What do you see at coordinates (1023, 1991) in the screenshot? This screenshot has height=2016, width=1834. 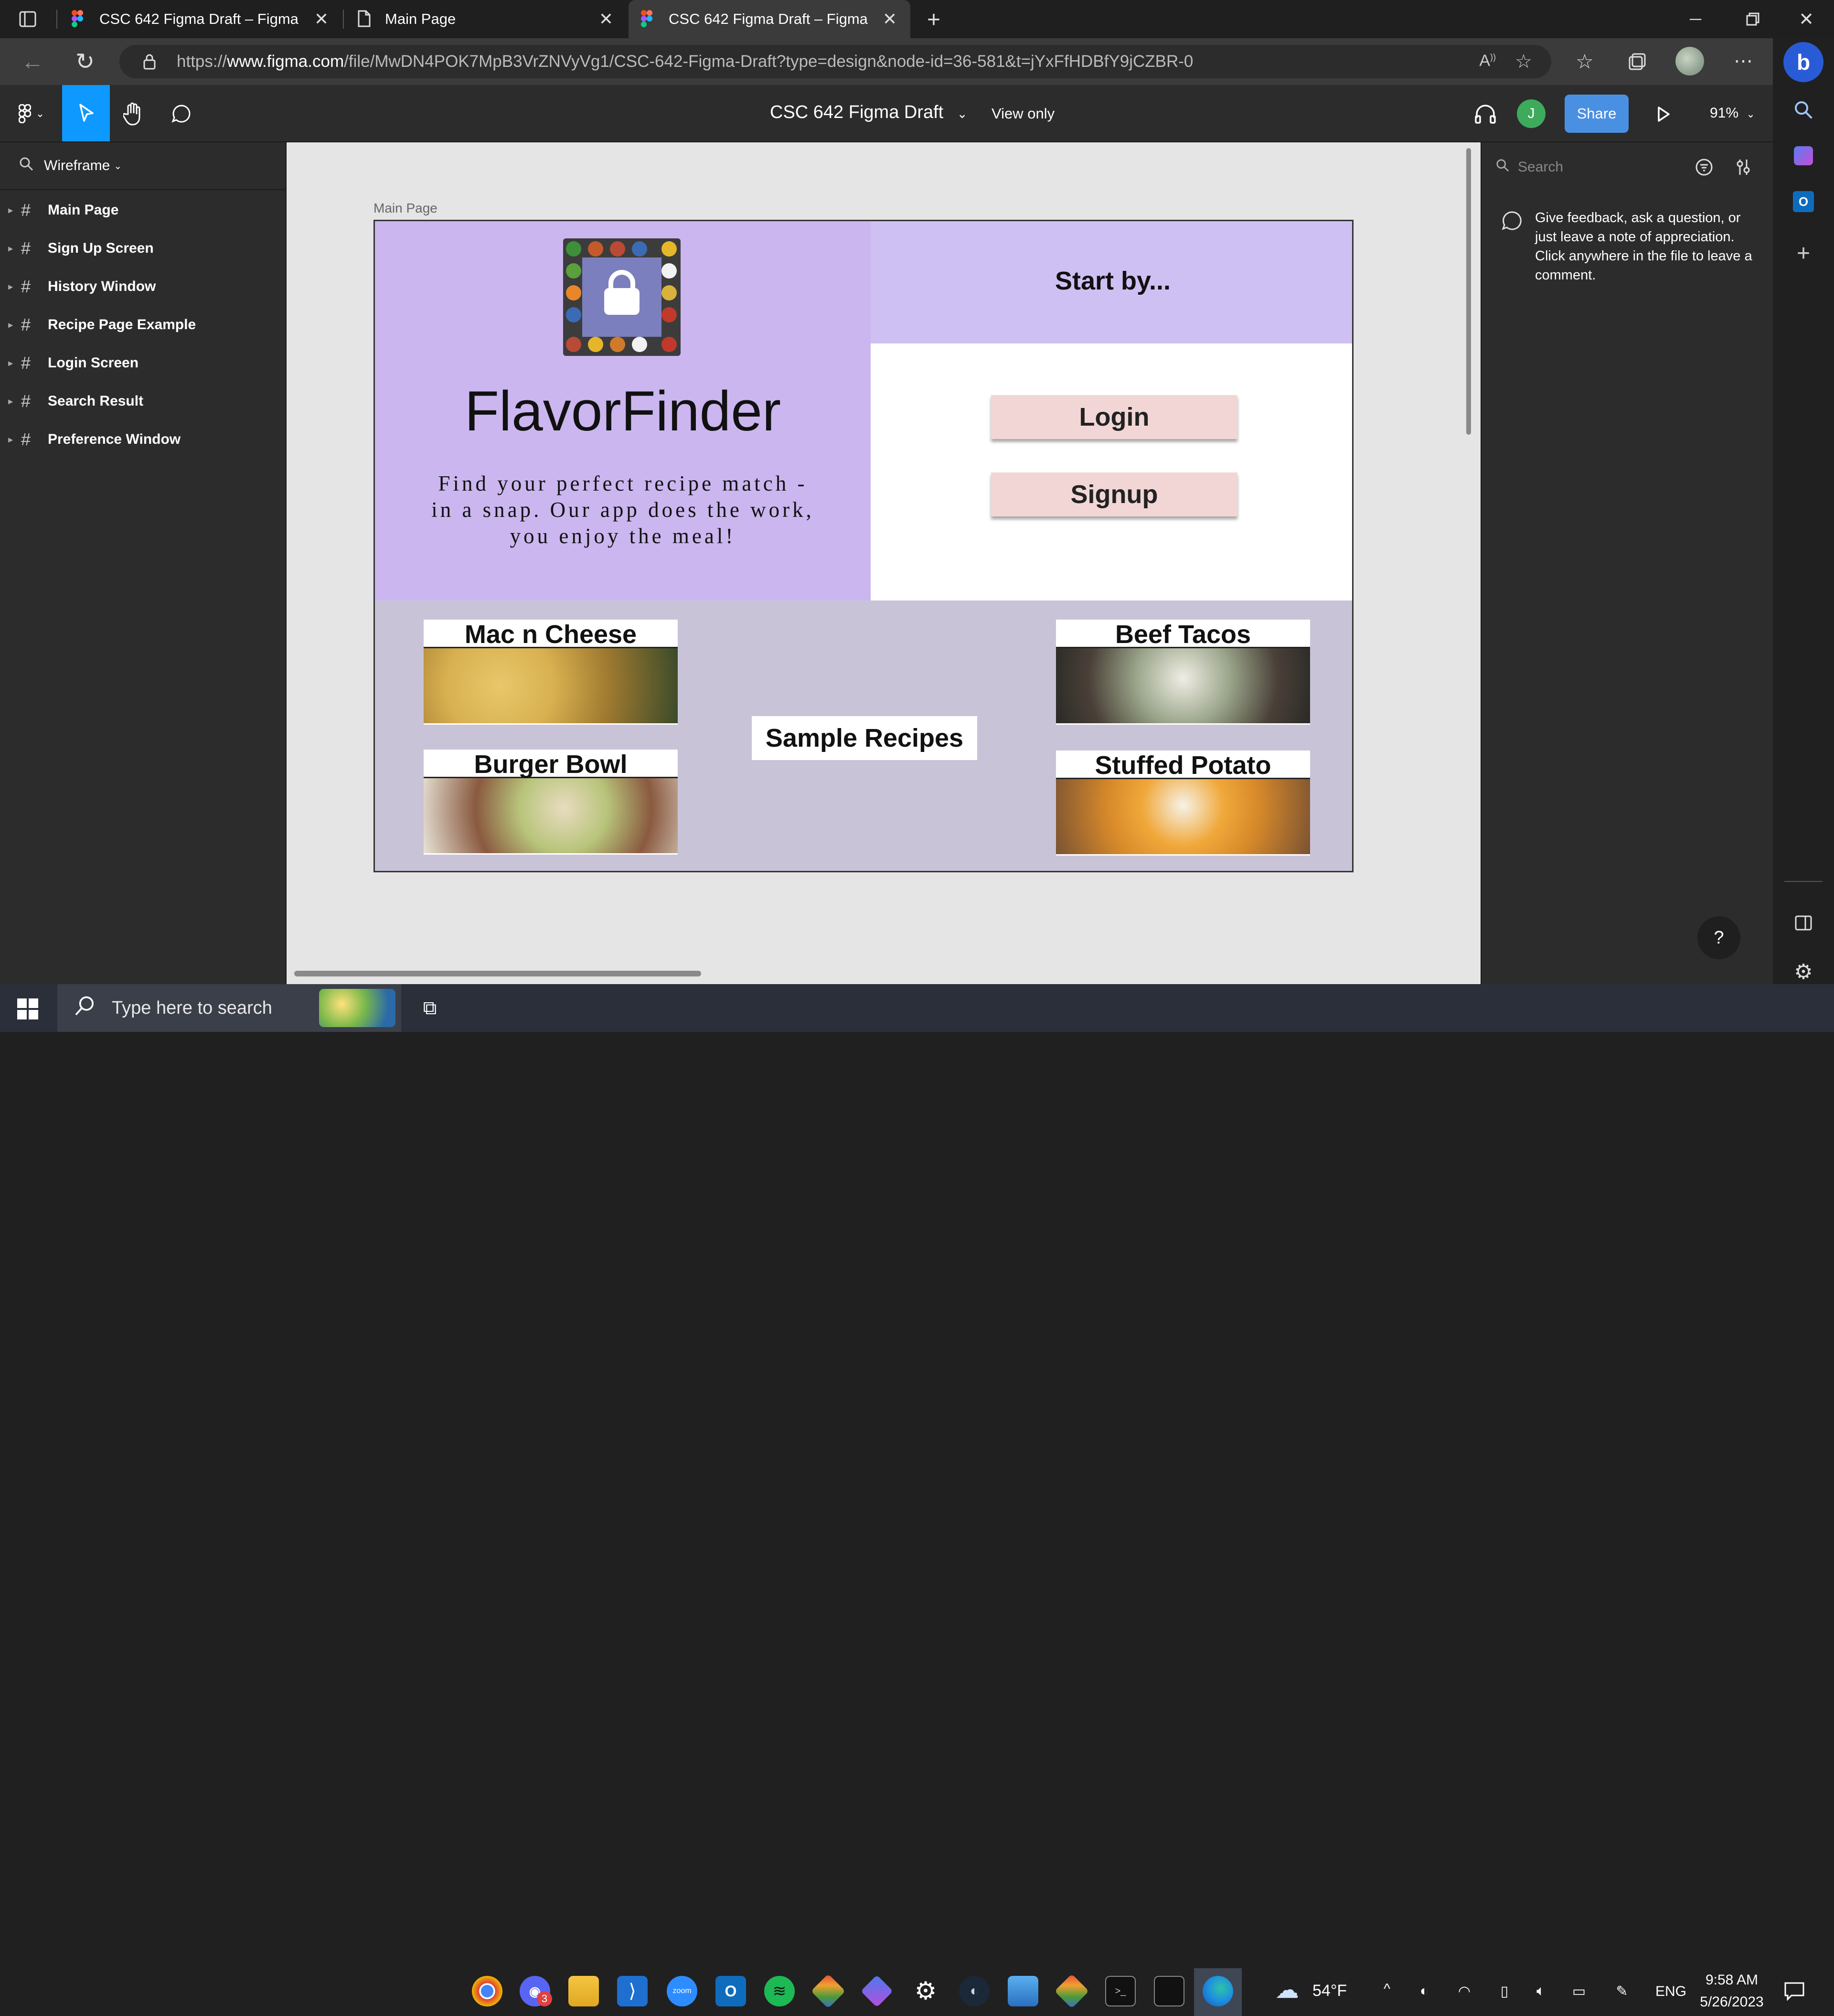 I see `photos-icon` at bounding box center [1023, 1991].